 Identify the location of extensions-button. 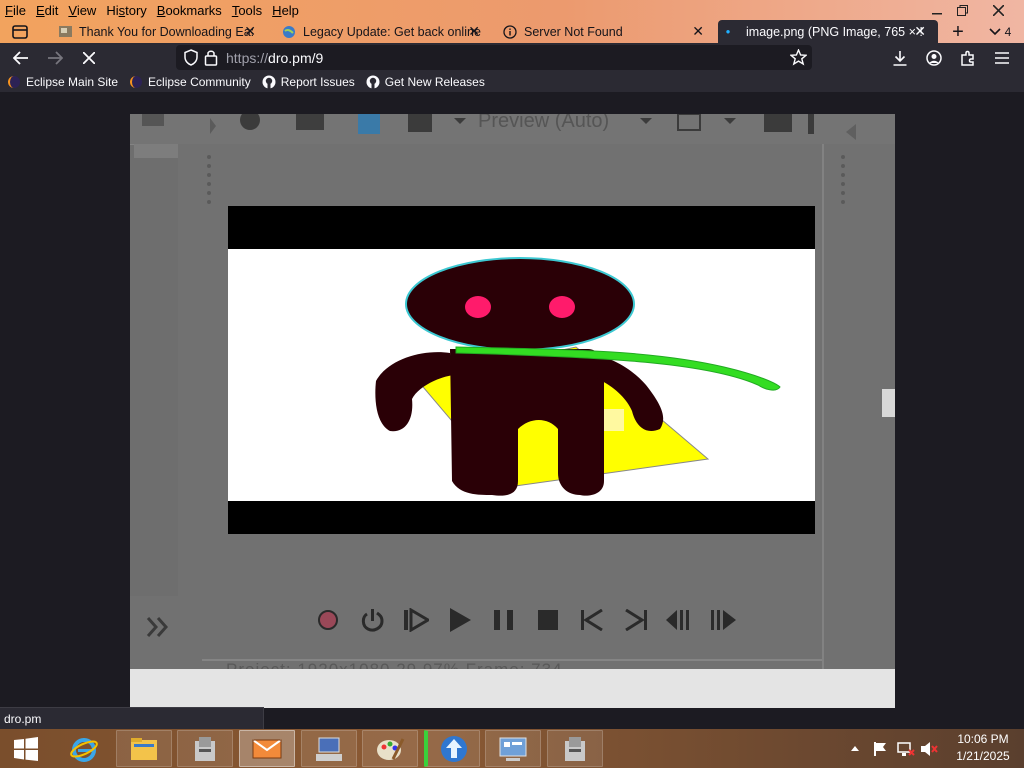
(968, 58).